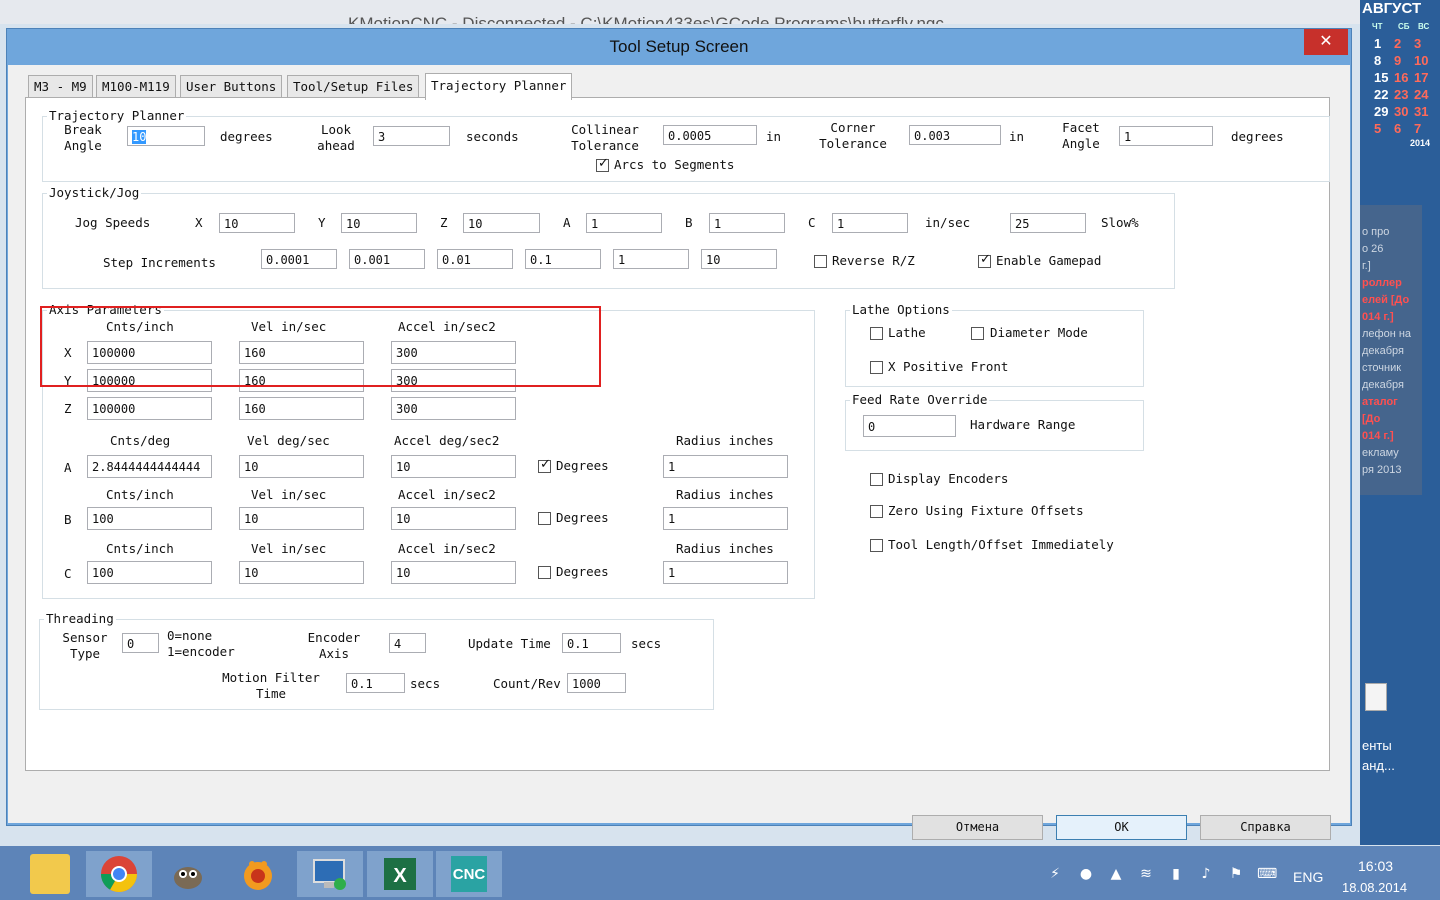 This screenshot has width=1440, height=900. I want to click on axis-z-label: Z, so click(68, 408).